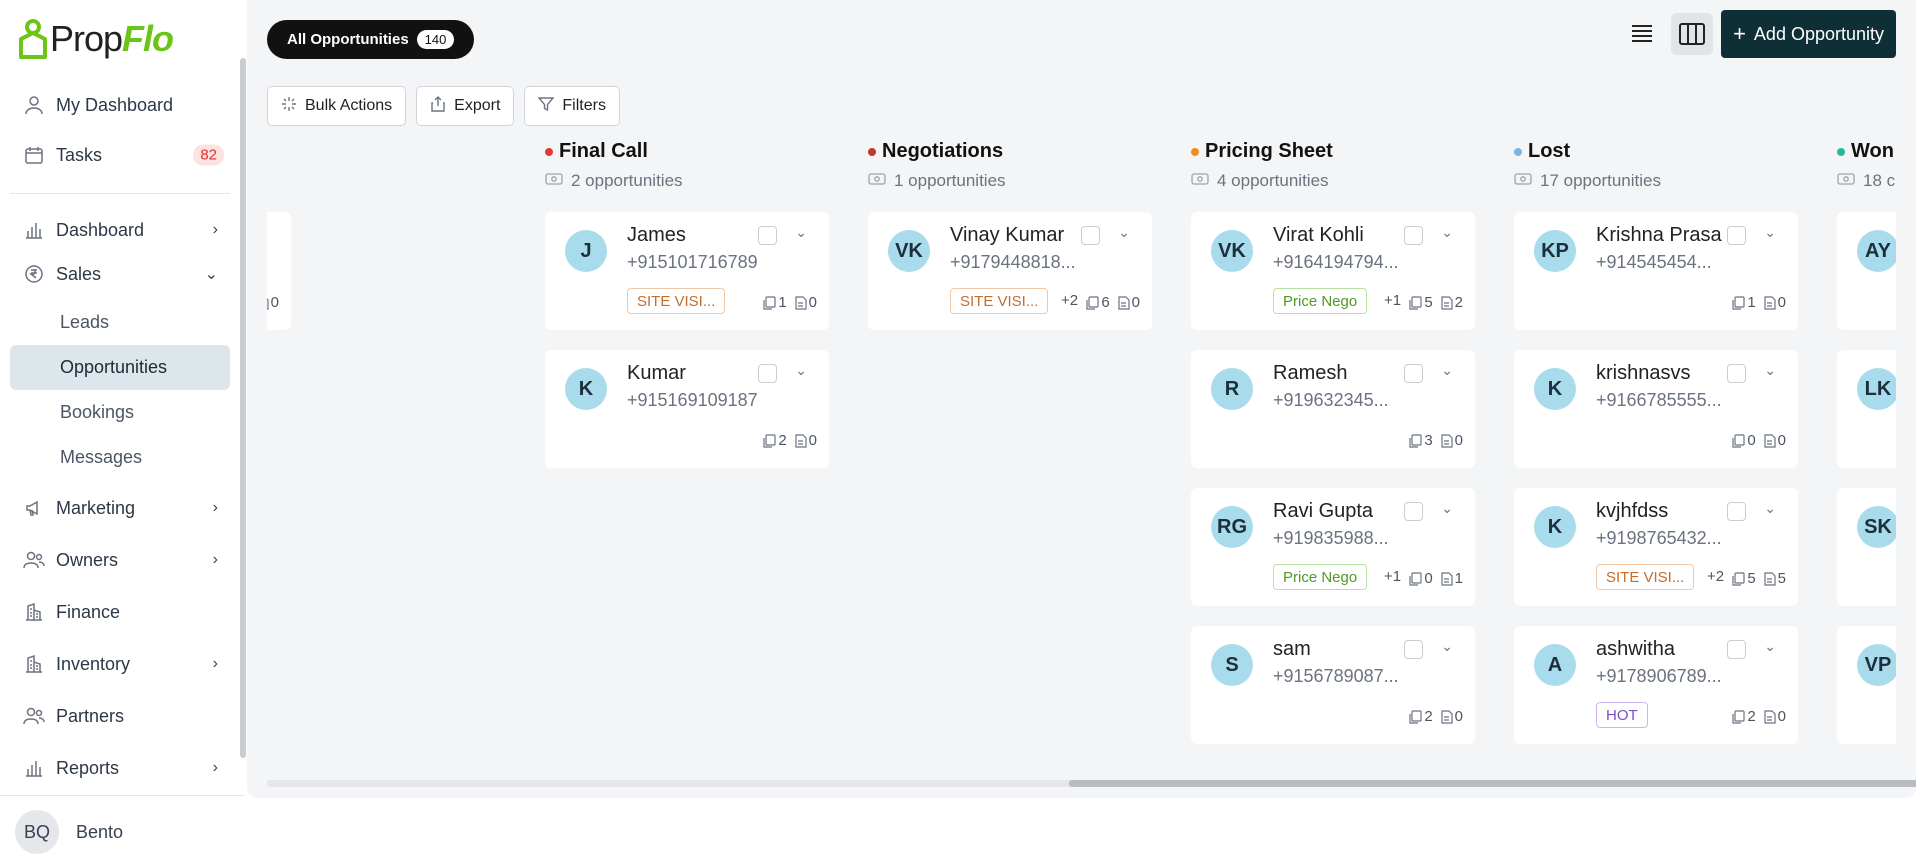 The width and height of the screenshot is (1920, 868). I want to click on avatar: VP, so click(1876, 665).